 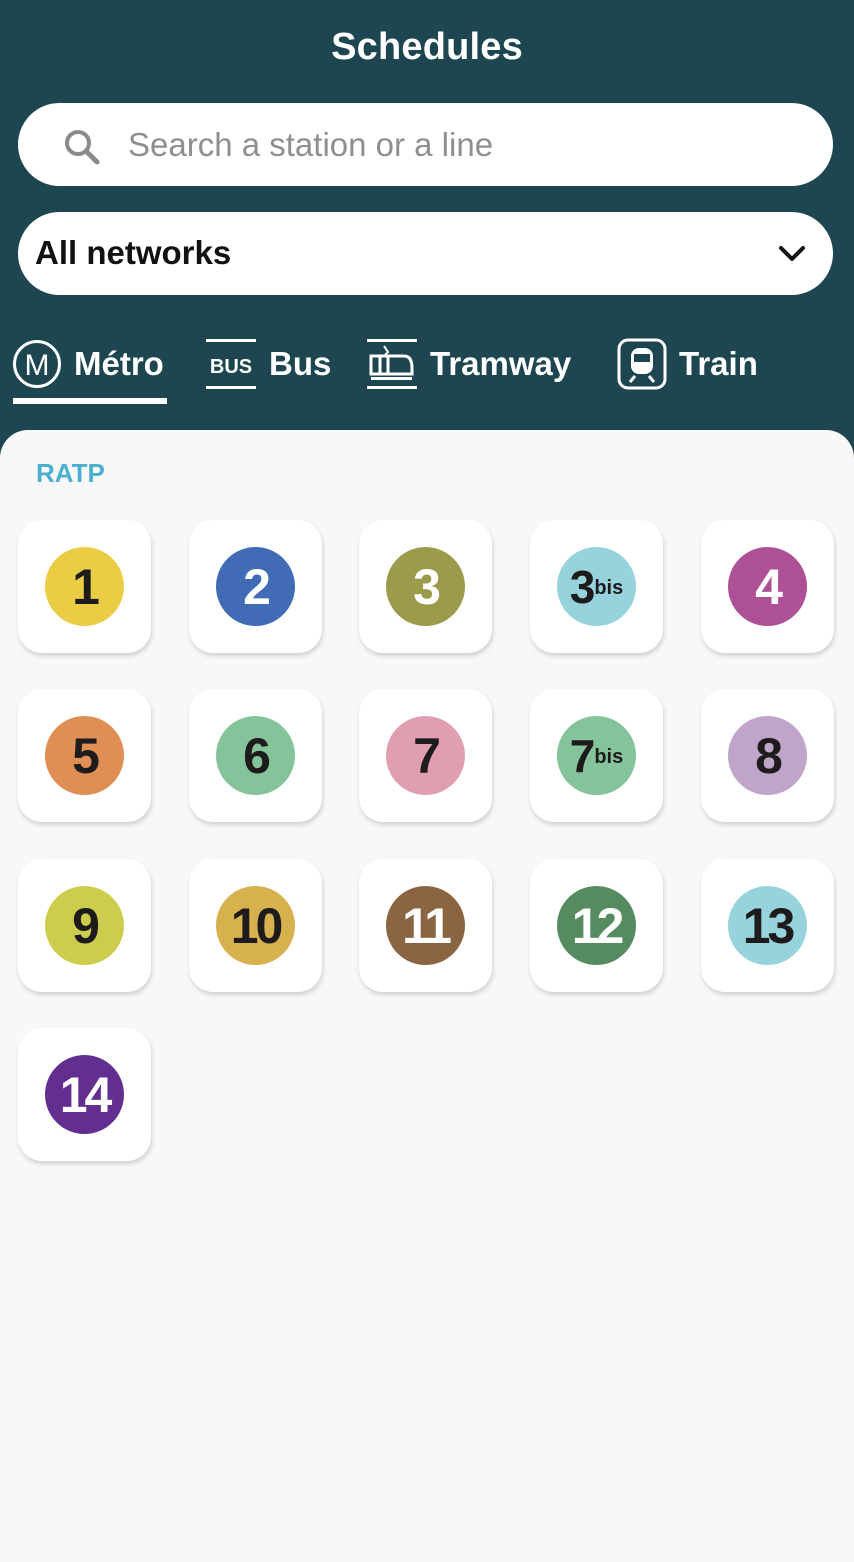 I want to click on active-tab-indicator, so click(x=90, y=401).